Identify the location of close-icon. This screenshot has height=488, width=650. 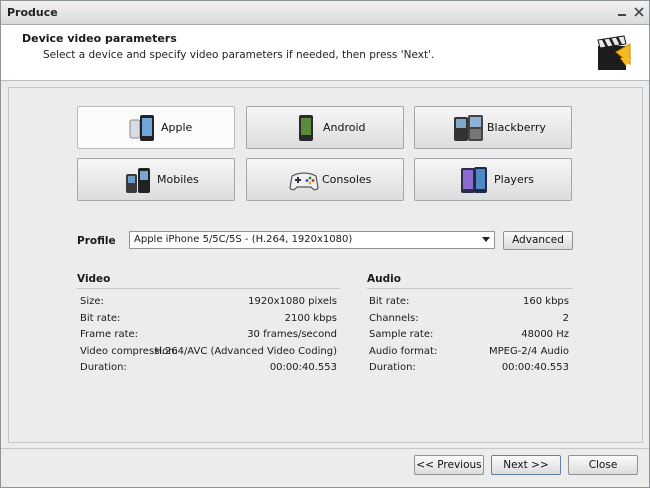
(639, 12).